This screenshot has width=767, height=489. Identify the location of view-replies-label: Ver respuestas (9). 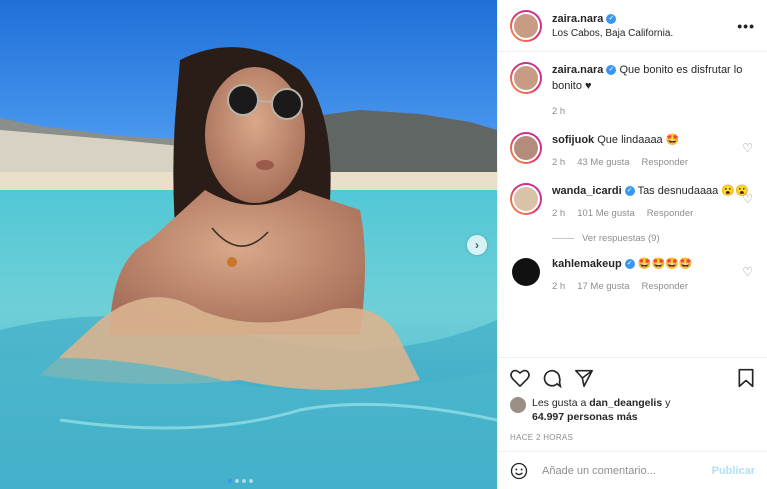
(621, 238).